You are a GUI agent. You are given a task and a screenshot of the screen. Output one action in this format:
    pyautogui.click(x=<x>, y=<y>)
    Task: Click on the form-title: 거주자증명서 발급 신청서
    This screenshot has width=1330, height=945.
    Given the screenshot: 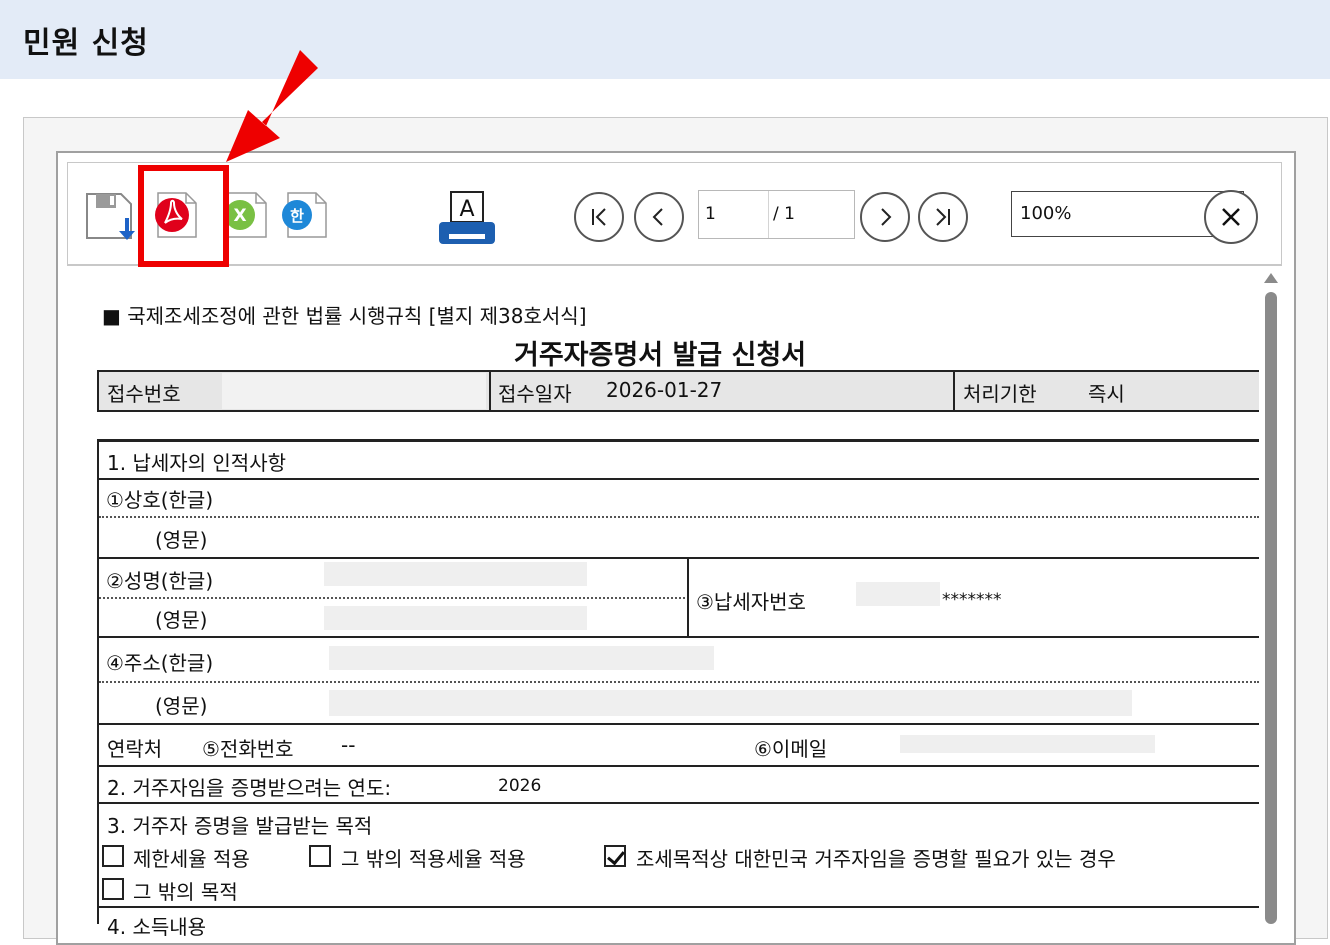 What is the action you would take?
    pyautogui.click(x=660, y=355)
    